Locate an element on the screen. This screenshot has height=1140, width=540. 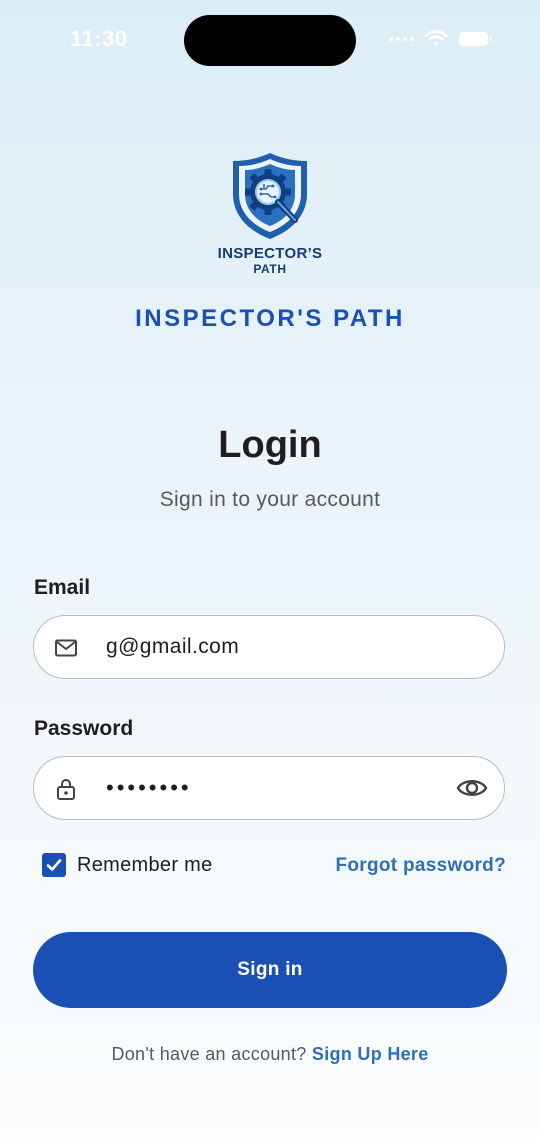
signup-prompt: Don't have an account? is located at coordinates (209, 1054).